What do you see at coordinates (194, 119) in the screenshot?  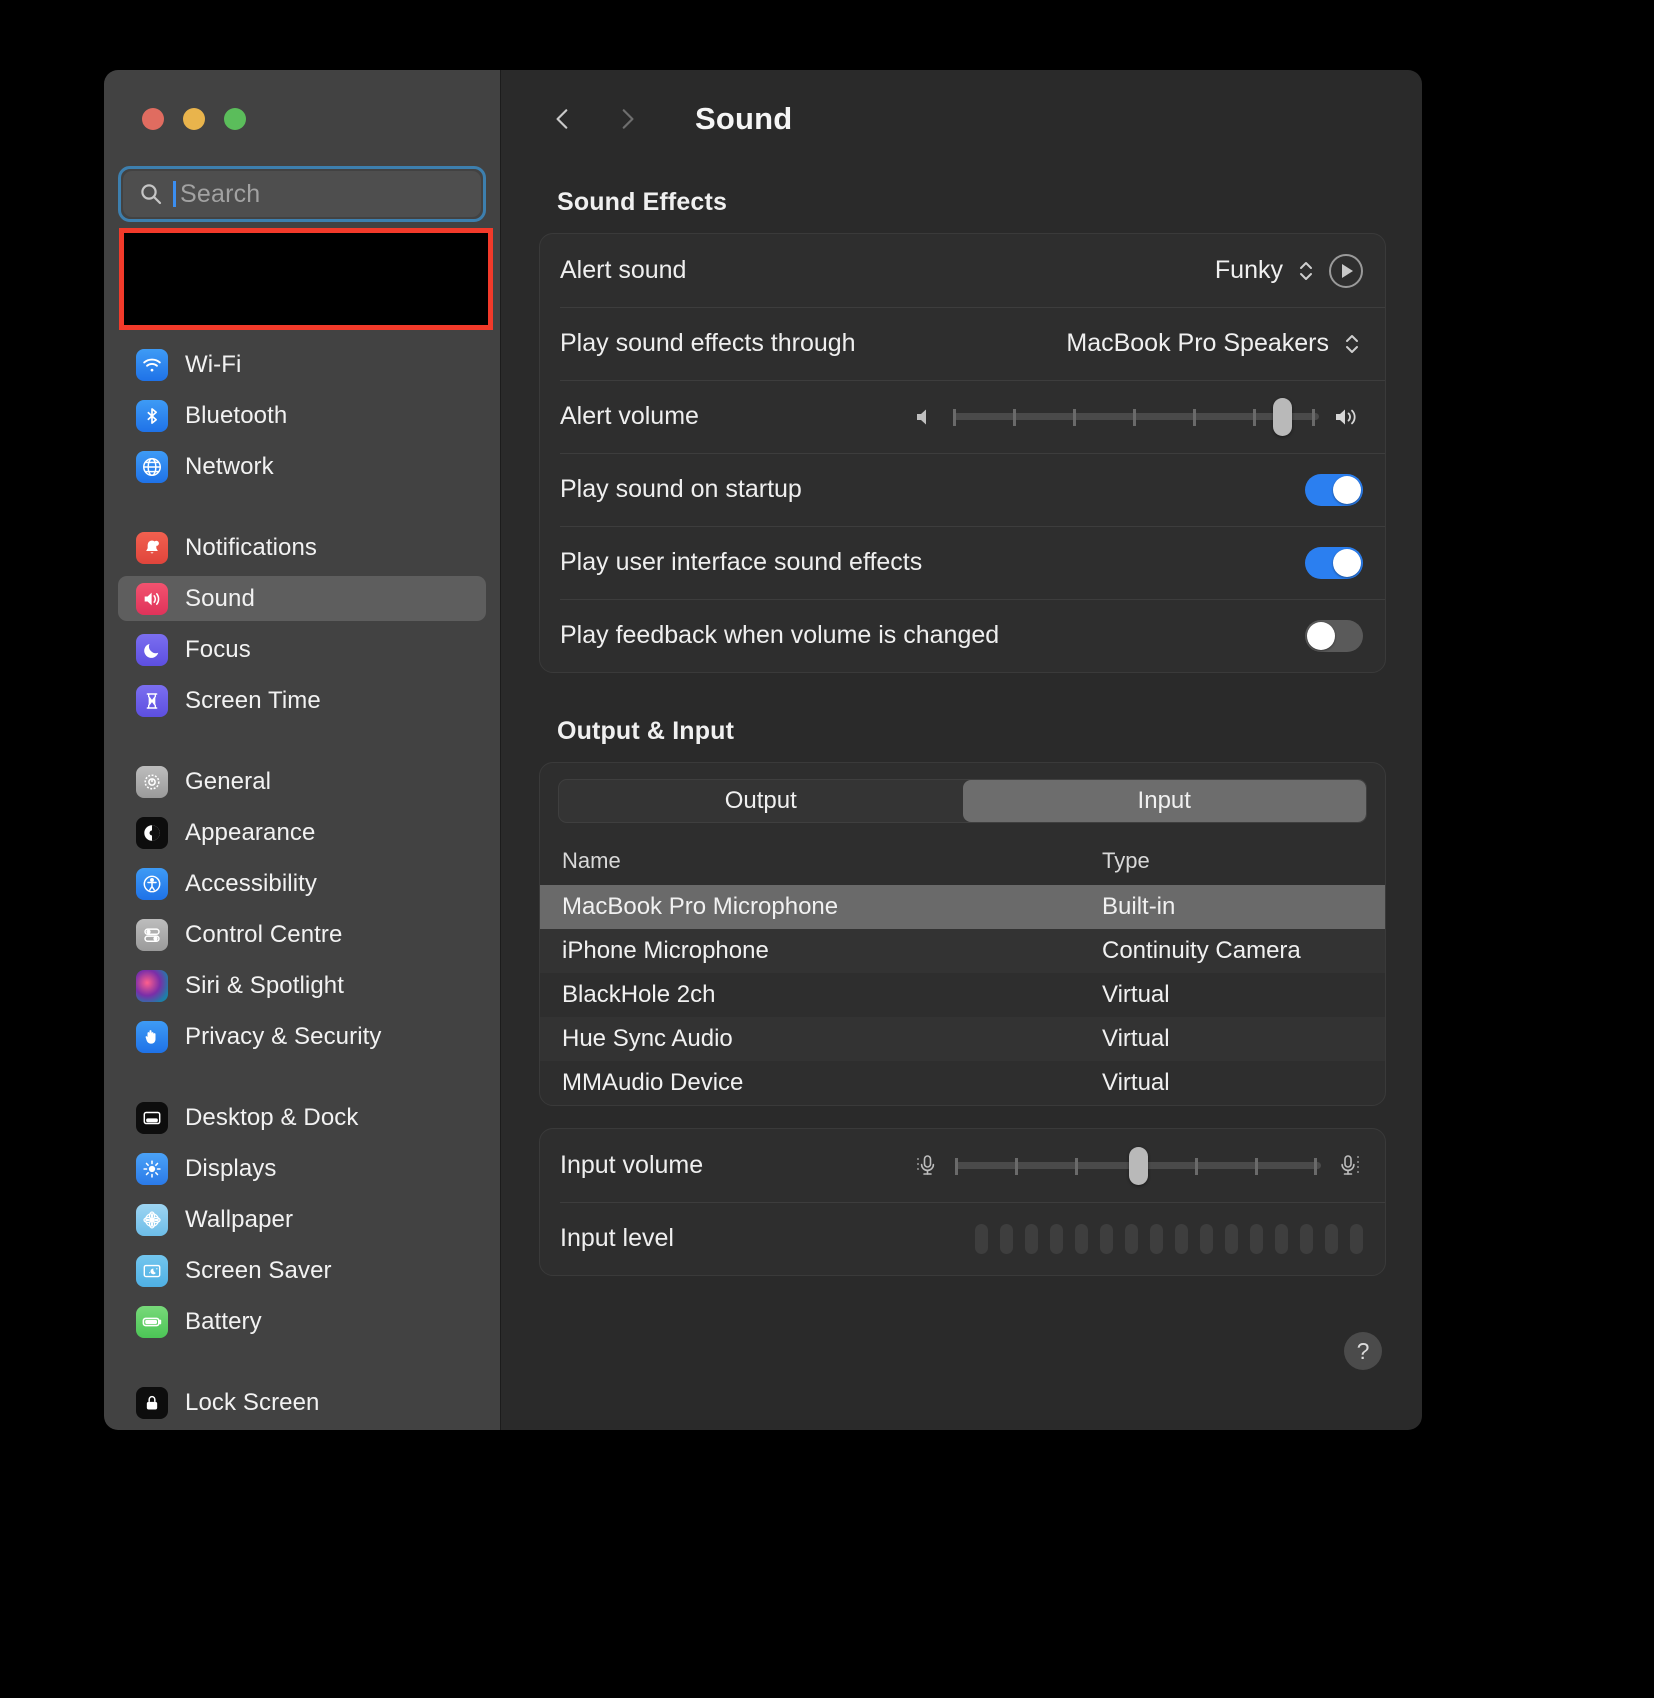 I see `minimize-button` at bounding box center [194, 119].